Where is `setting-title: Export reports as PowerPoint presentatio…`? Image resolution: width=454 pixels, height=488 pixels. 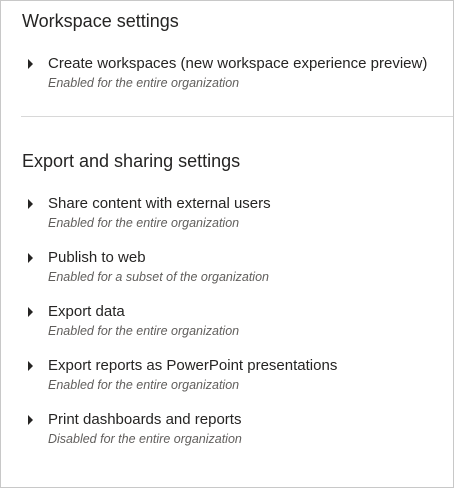
setting-title: Export reports as PowerPoint presentatio… is located at coordinates (193, 365).